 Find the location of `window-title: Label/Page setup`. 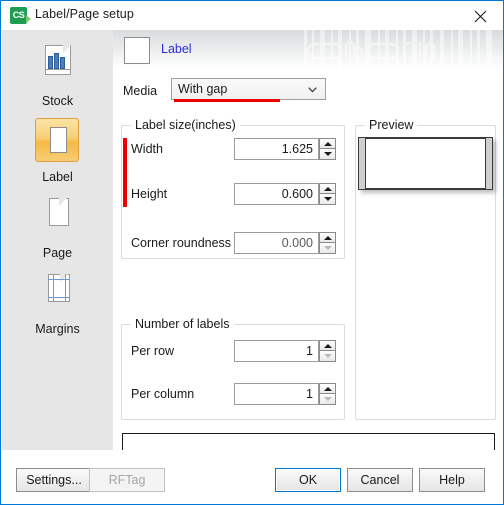

window-title: Label/Page setup is located at coordinates (84, 14).